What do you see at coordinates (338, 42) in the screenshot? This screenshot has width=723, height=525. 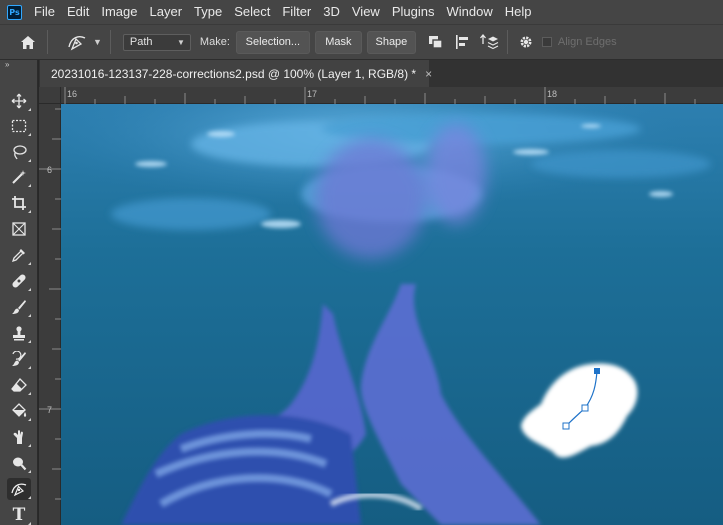 I see `make-mask-button: Mask` at bounding box center [338, 42].